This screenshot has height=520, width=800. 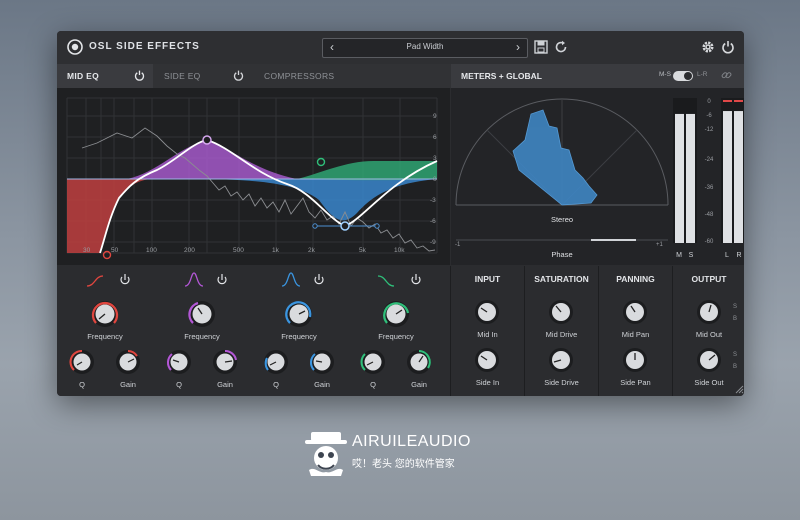 I want to click on eq-node-3-q-right, so click(x=377, y=226).